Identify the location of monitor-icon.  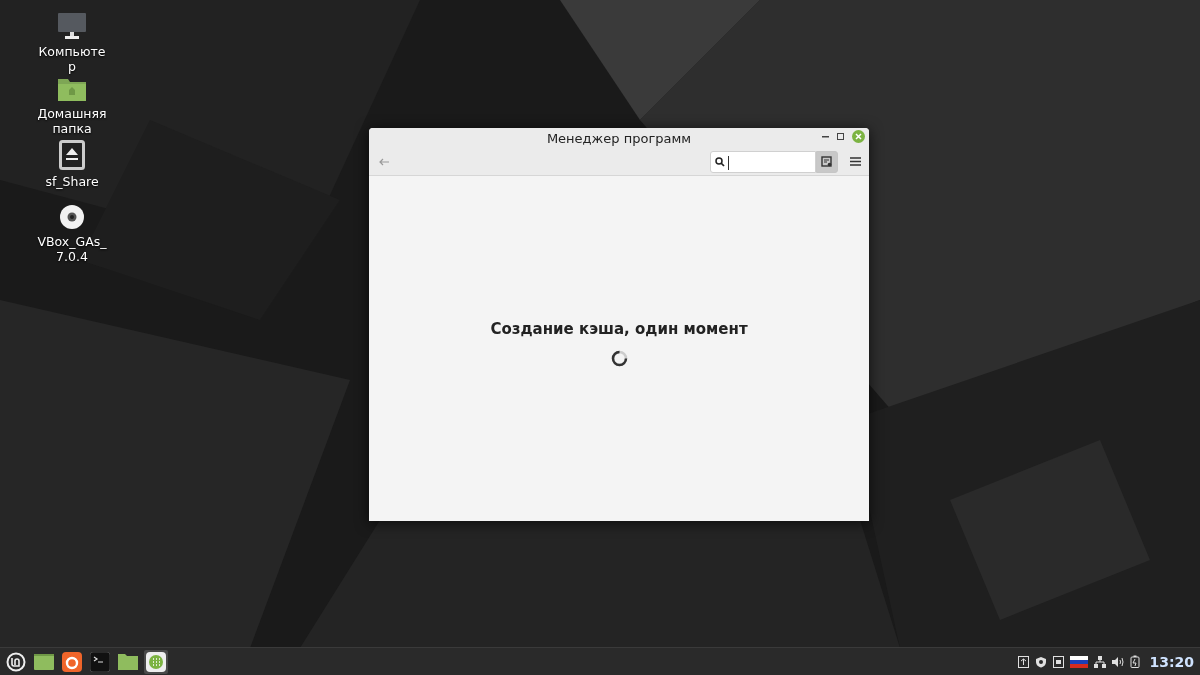
(72, 26).